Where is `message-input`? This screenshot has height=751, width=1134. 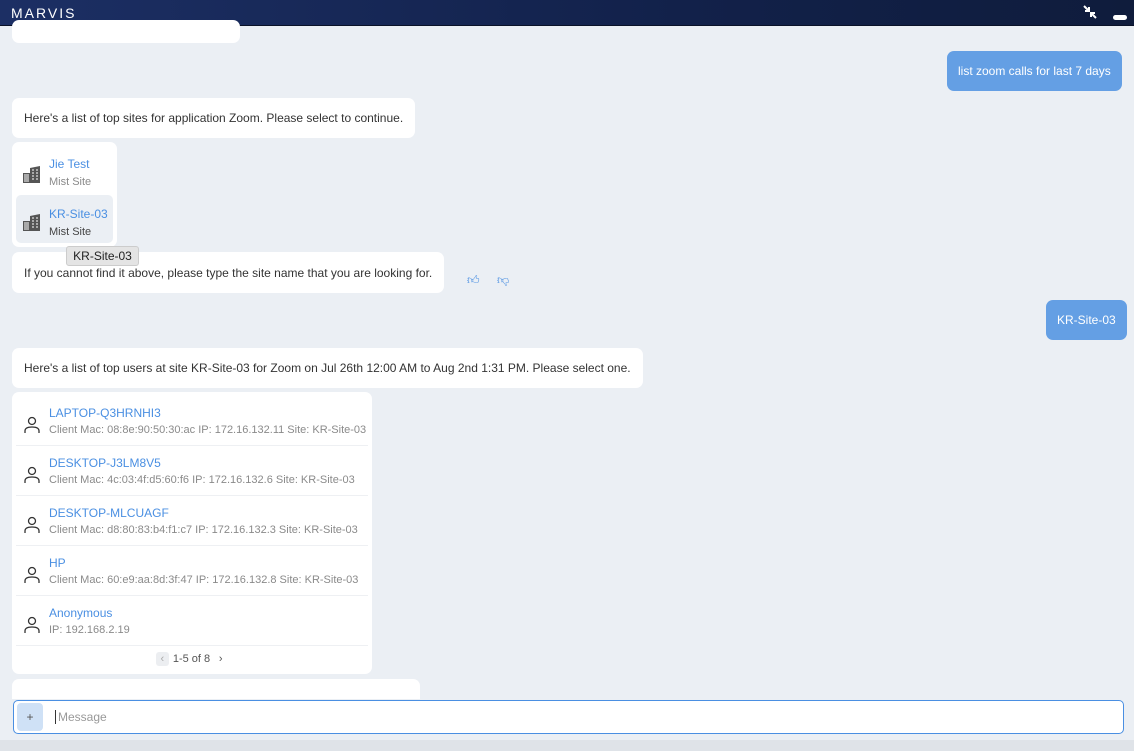
message-input is located at coordinates (555, 717).